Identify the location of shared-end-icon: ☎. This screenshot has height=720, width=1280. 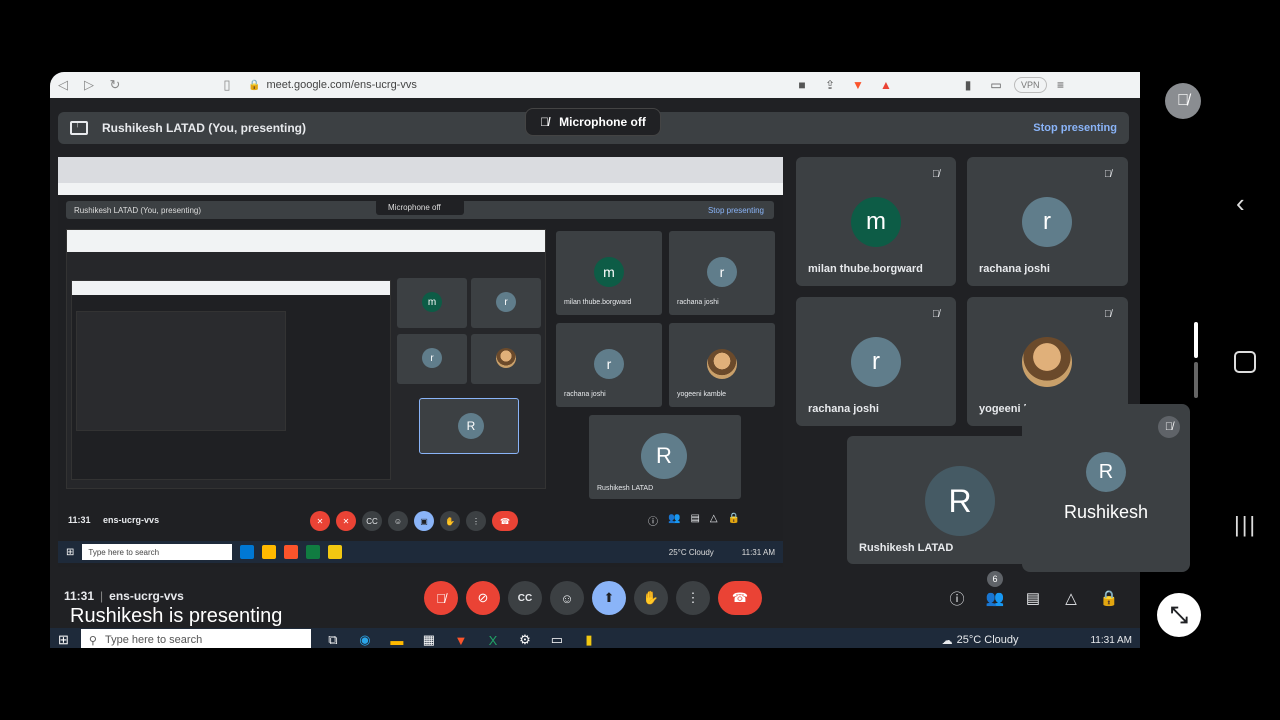
(505, 521).